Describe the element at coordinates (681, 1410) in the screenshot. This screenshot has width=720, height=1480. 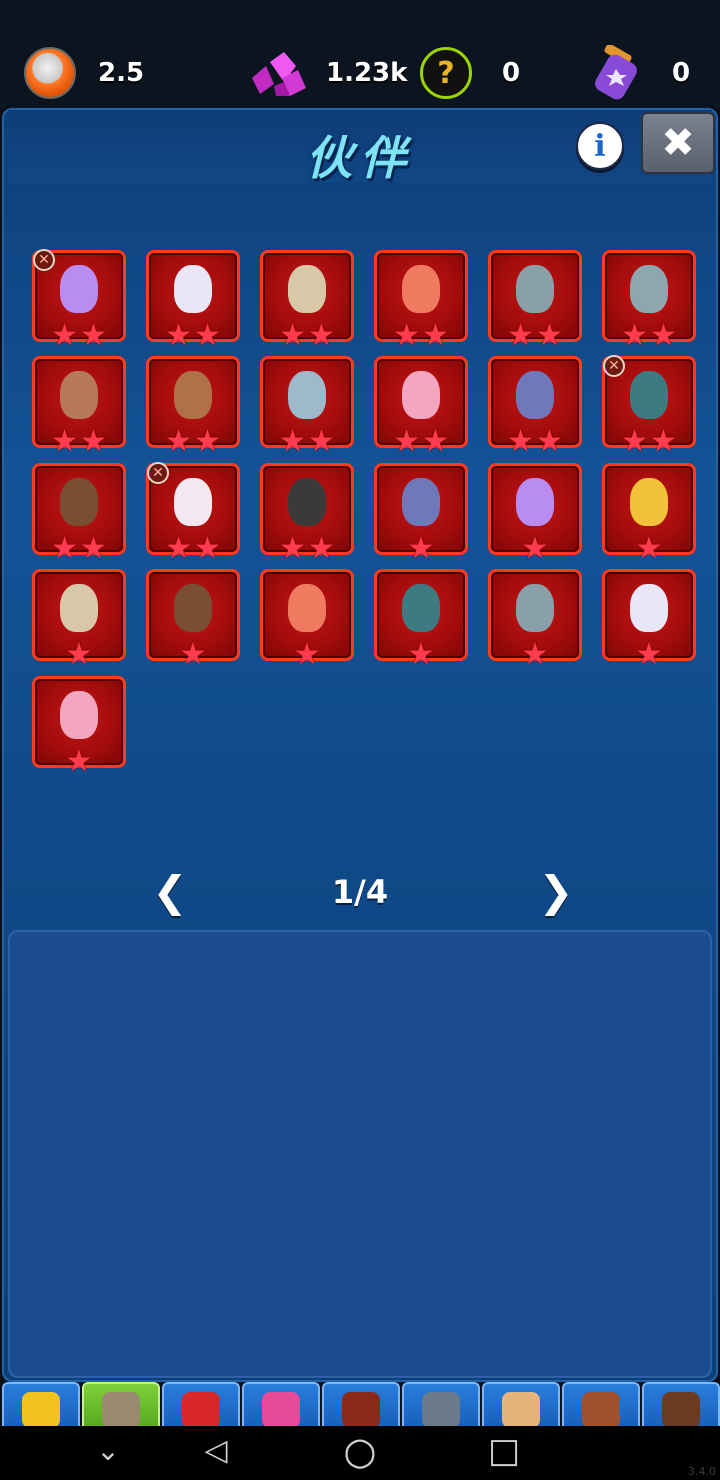
I see `gear-icon` at that location.